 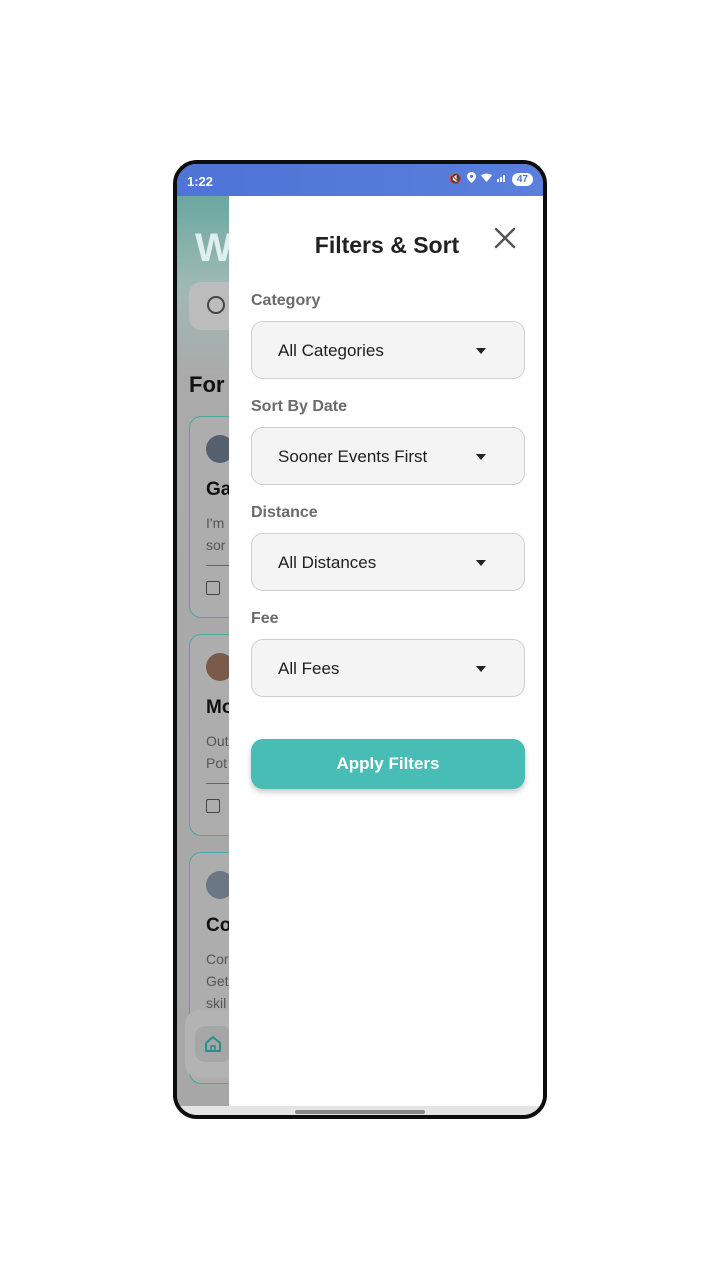 I want to click on sort-label: Sort By Date, so click(x=299, y=406).